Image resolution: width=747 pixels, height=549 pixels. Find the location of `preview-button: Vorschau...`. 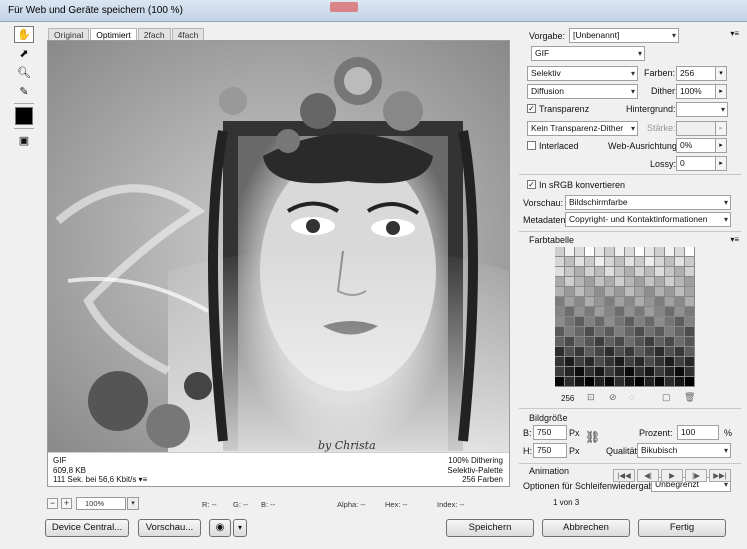

preview-button: Vorschau... is located at coordinates (169, 528).